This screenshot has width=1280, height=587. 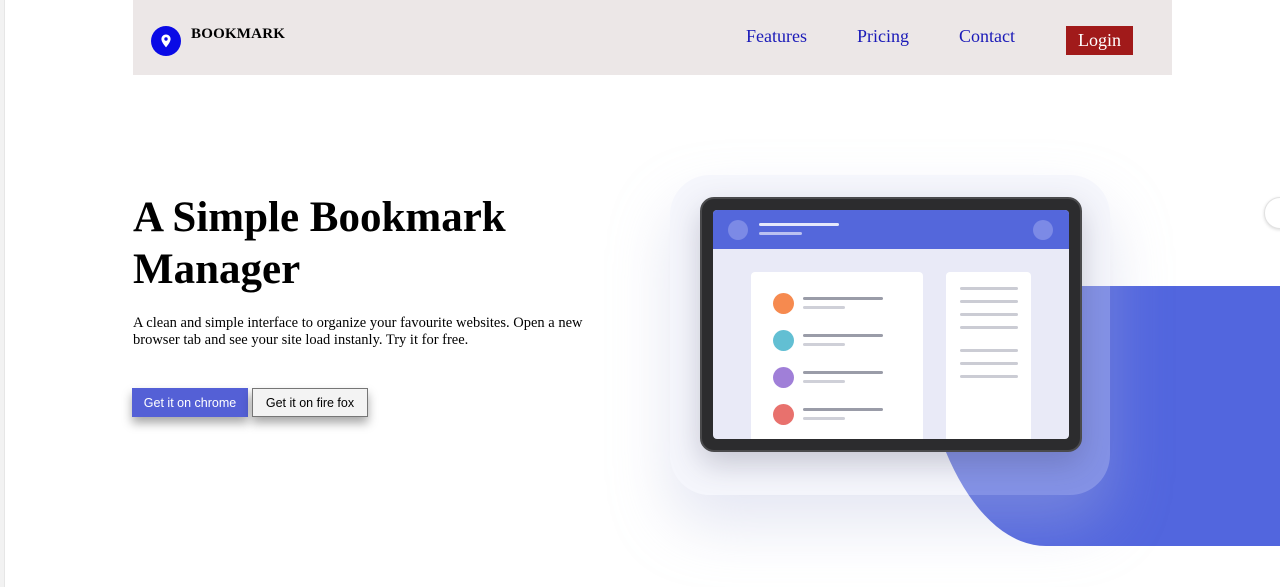 I want to click on window-edge, so click(x=2, y=293).